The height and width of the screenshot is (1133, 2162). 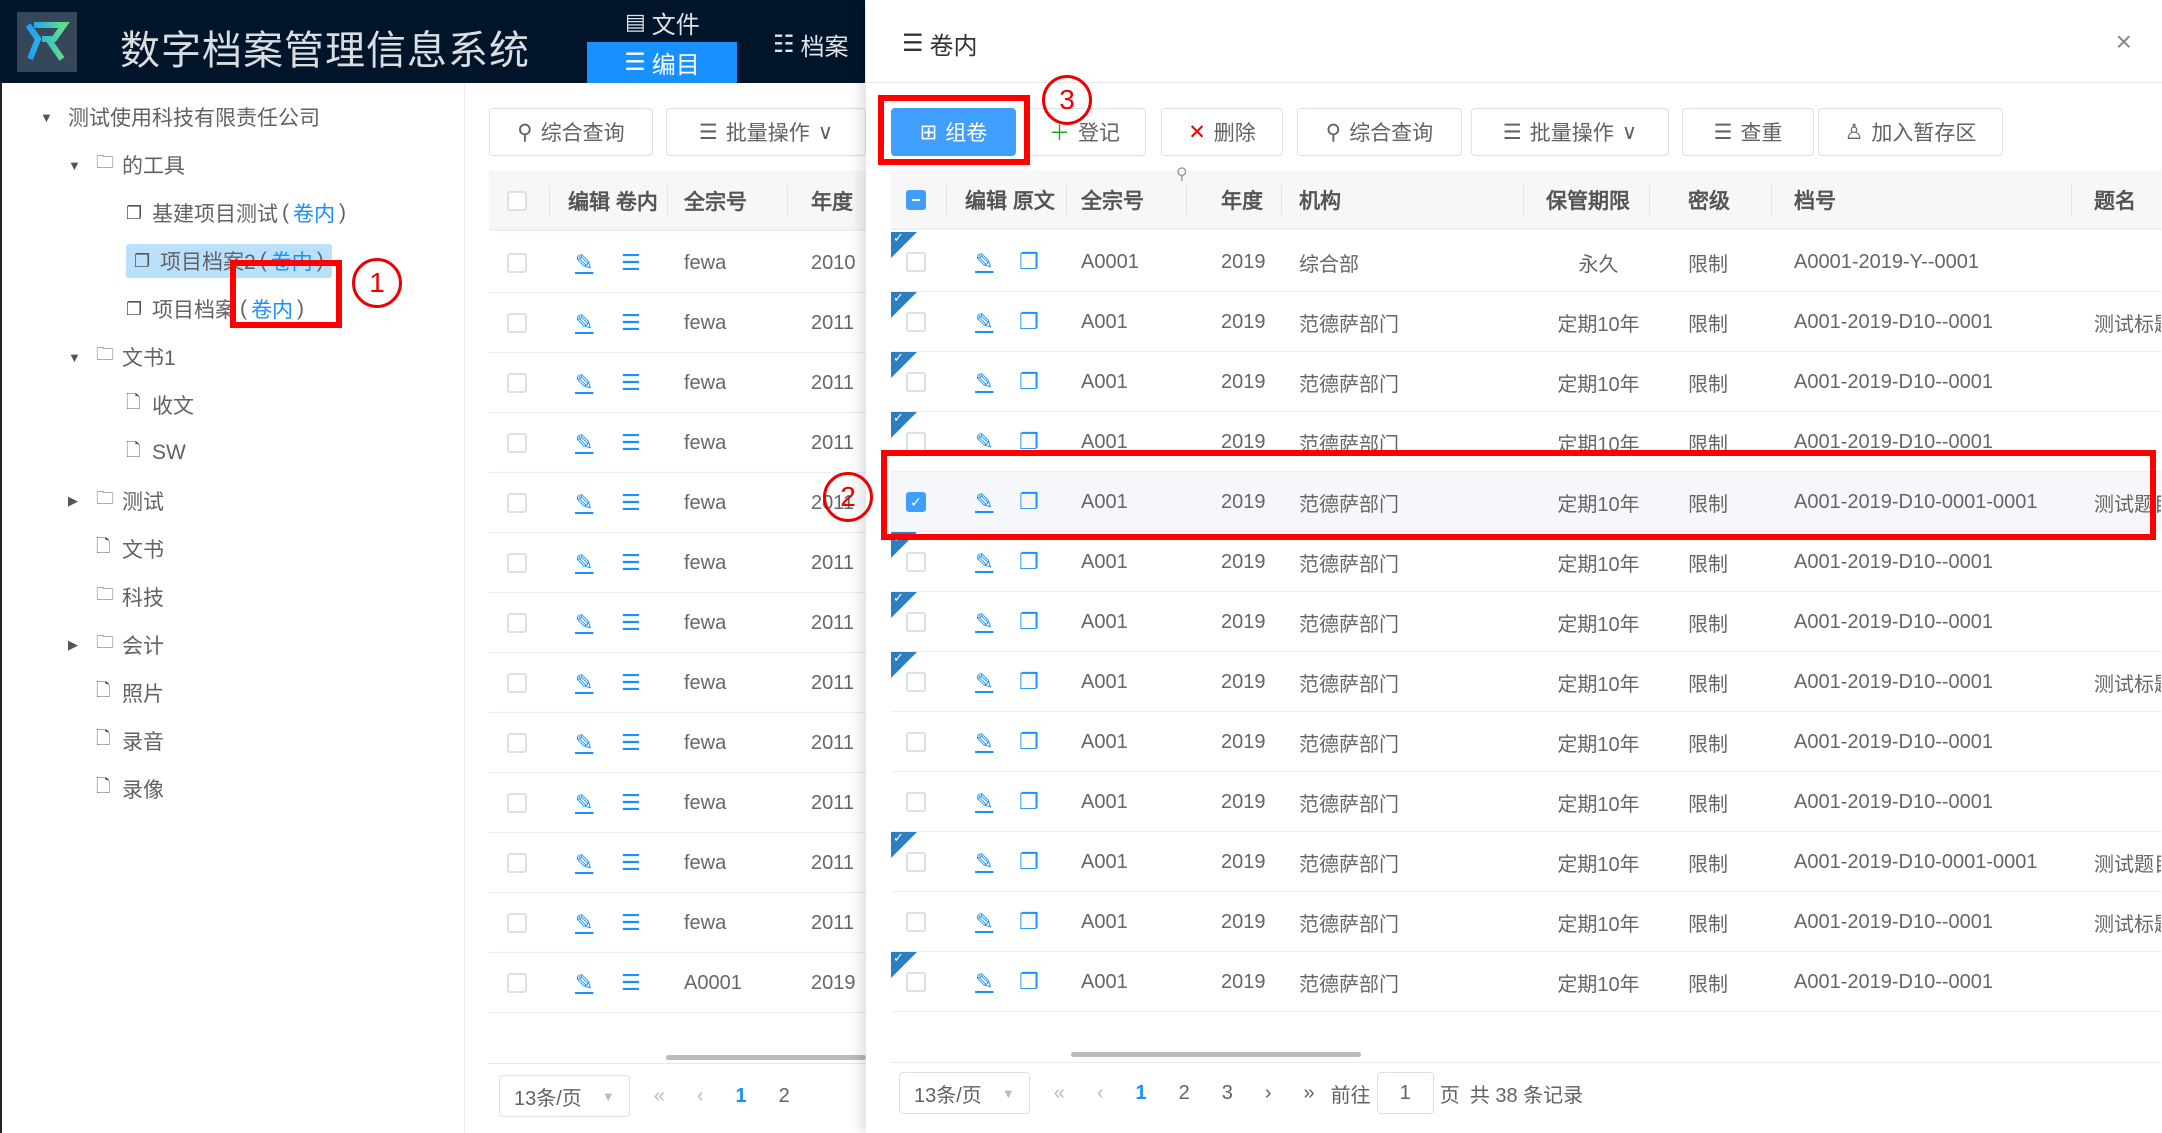 I want to click on add-to-staging-button: ♙ 加入暂存区, so click(x=1910, y=132).